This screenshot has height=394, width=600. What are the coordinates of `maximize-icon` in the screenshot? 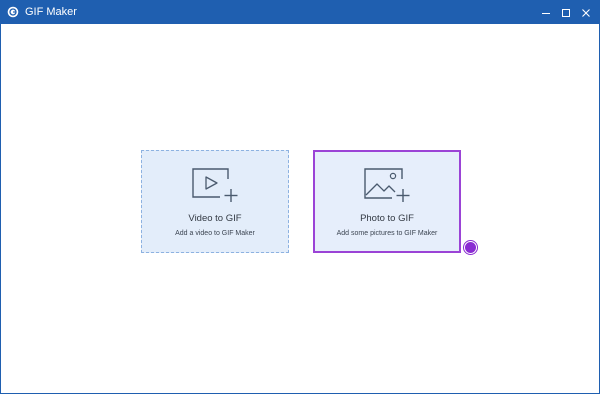 It's located at (565, 12).